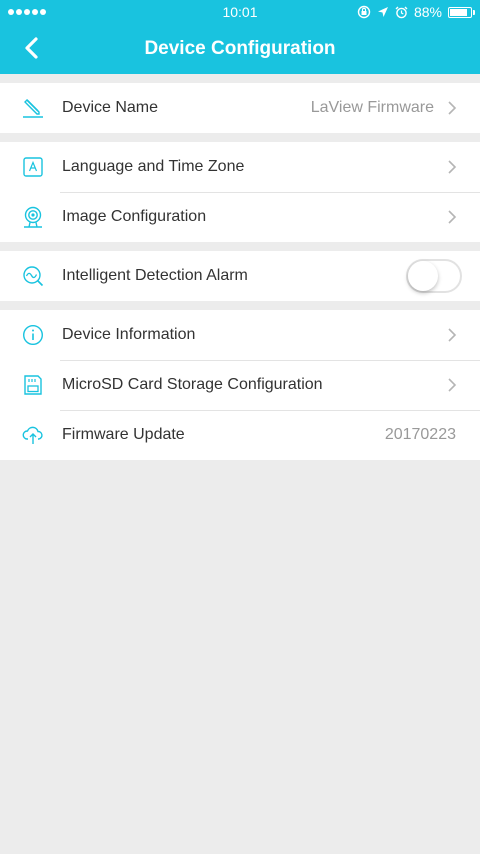 The image size is (480, 854). I want to click on language-timezone-label: Language and Time Zone, so click(153, 166).